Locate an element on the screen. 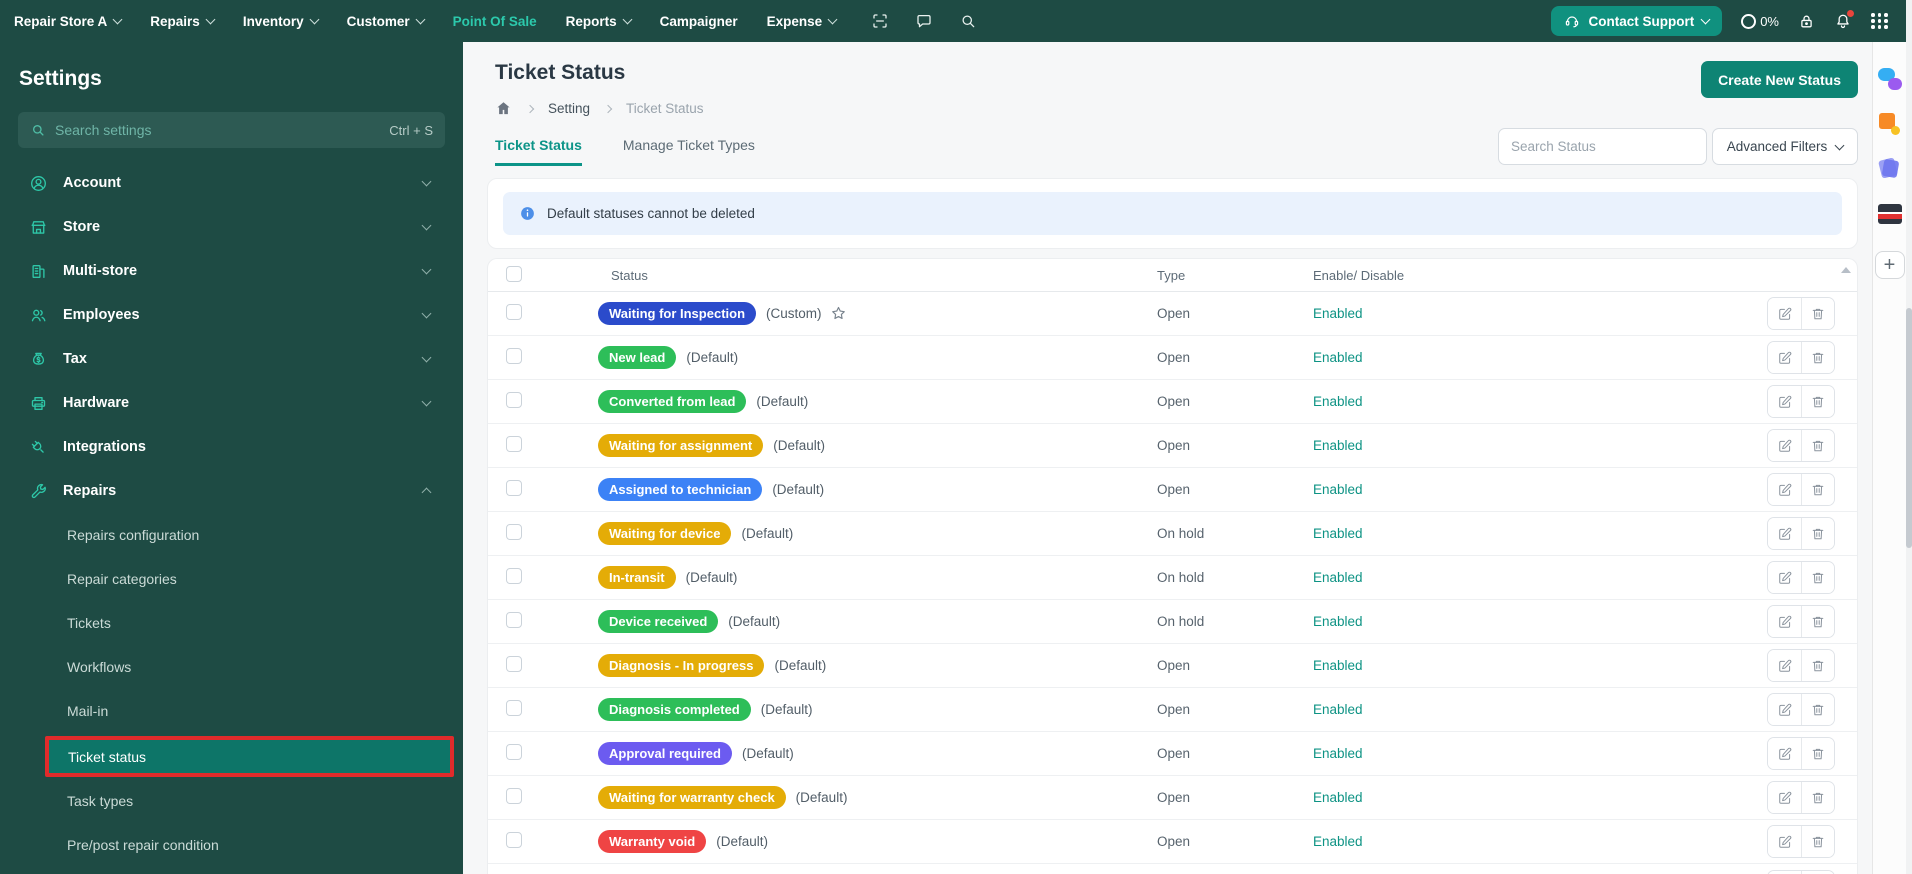  add-extension-button: + is located at coordinates (1889, 265).